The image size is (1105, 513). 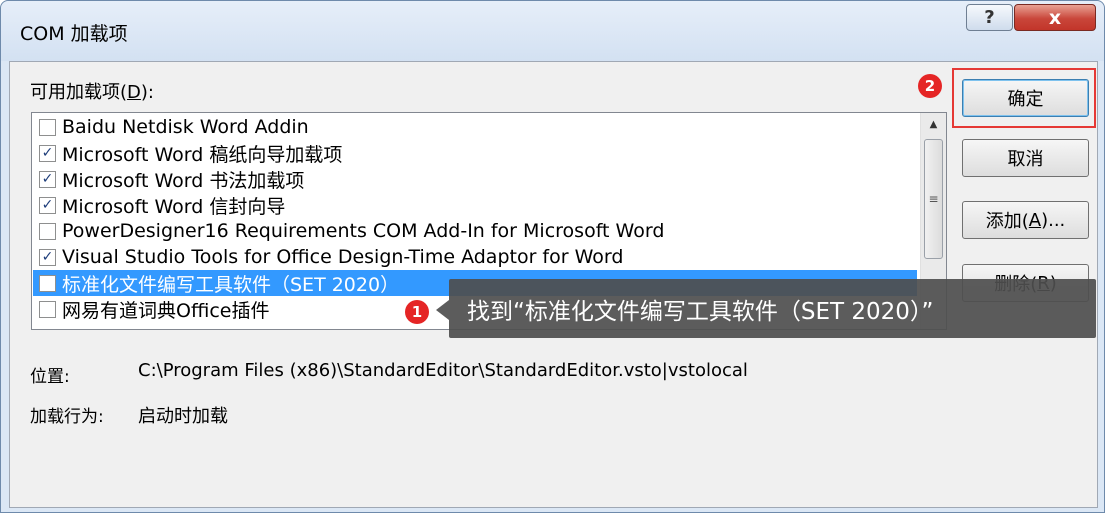 I want to click on help-button: ?, so click(x=989, y=17).